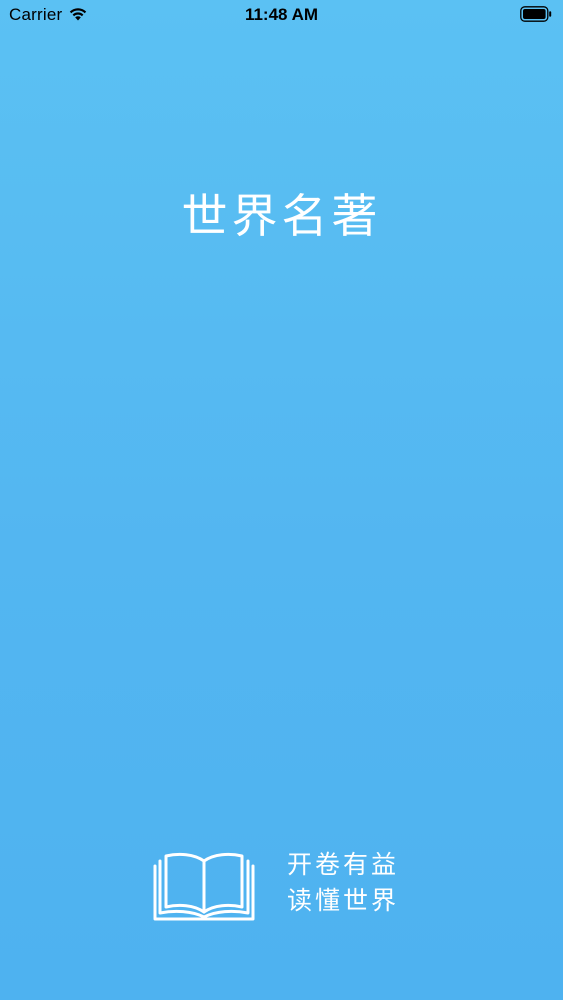 The height and width of the screenshot is (1000, 563). I want to click on slogan-line-2: 读懂世界, so click(343, 900).